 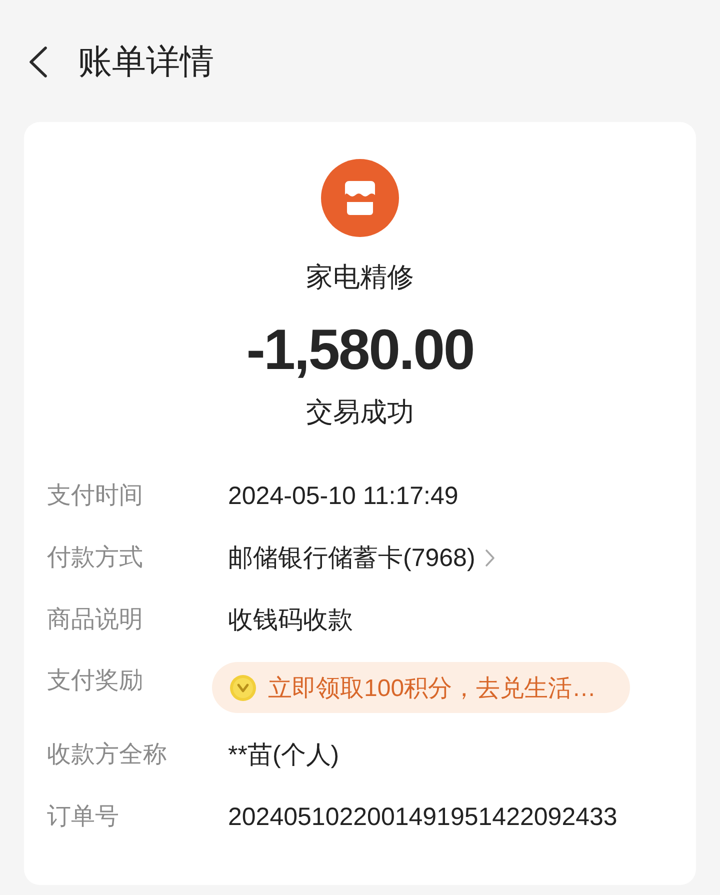 I want to click on detail-label: 订单号, so click(x=83, y=817).